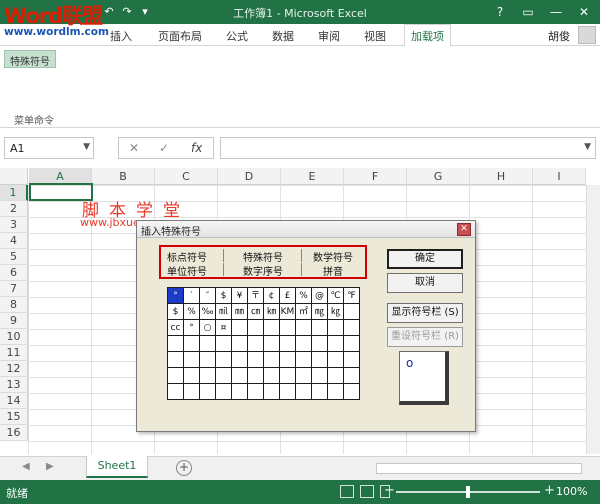 The width and height of the screenshot is (600, 504). What do you see at coordinates (123, 176) in the screenshot?
I see `column-header-b: B` at bounding box center [123, 176].